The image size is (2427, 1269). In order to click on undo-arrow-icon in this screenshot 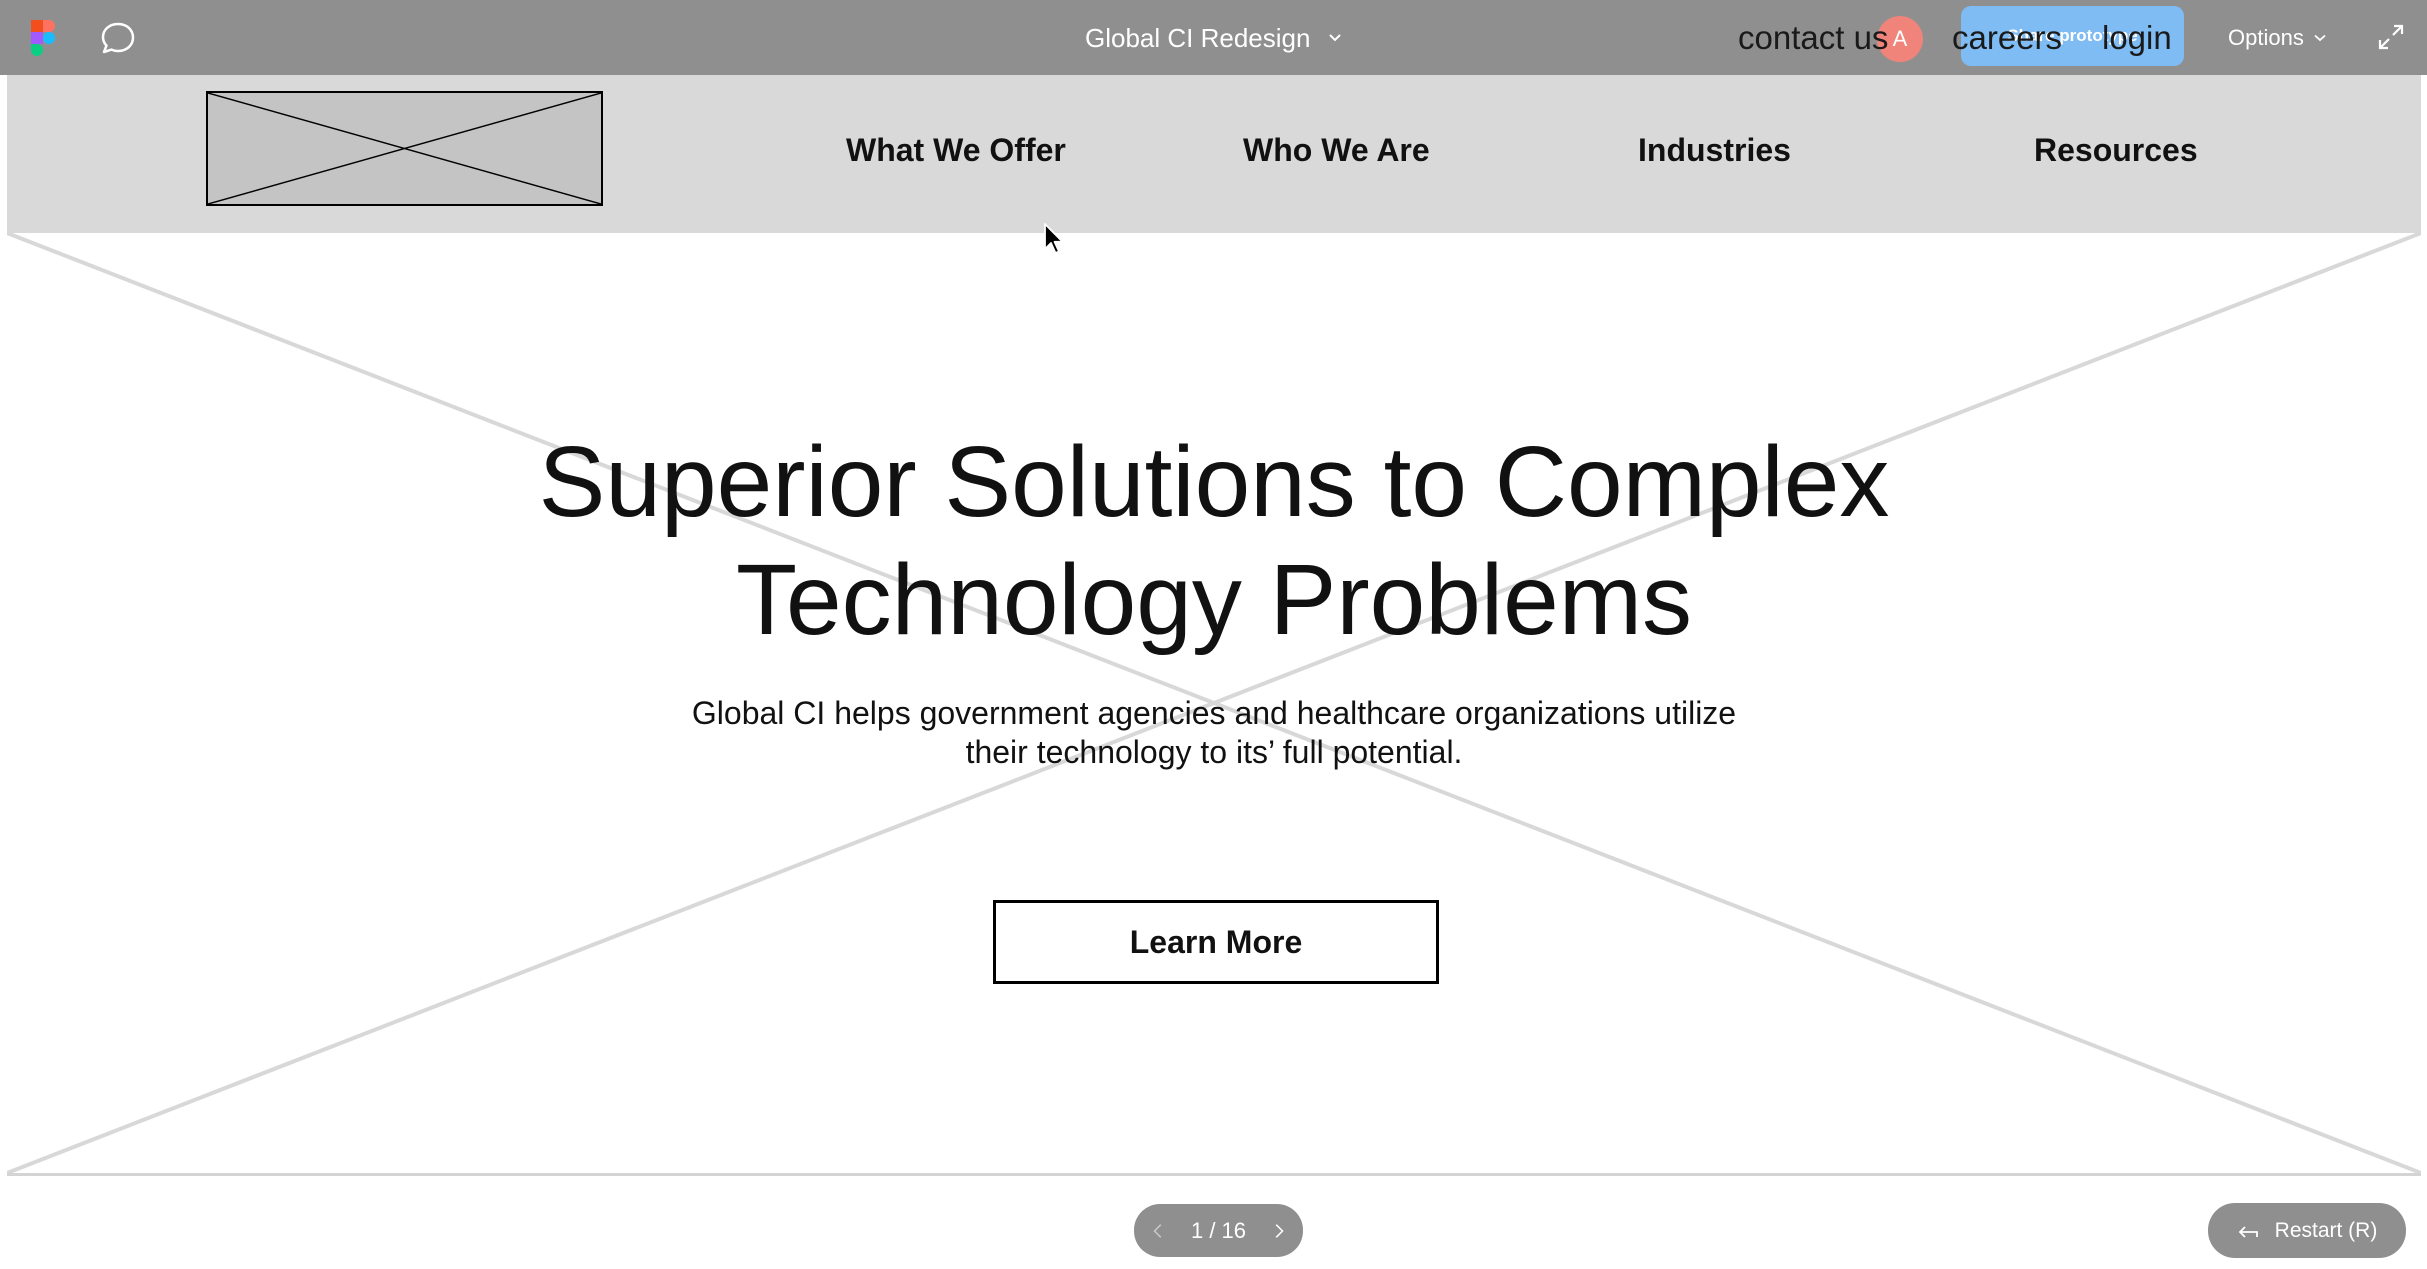, I will do `click(2248, 1231)`.